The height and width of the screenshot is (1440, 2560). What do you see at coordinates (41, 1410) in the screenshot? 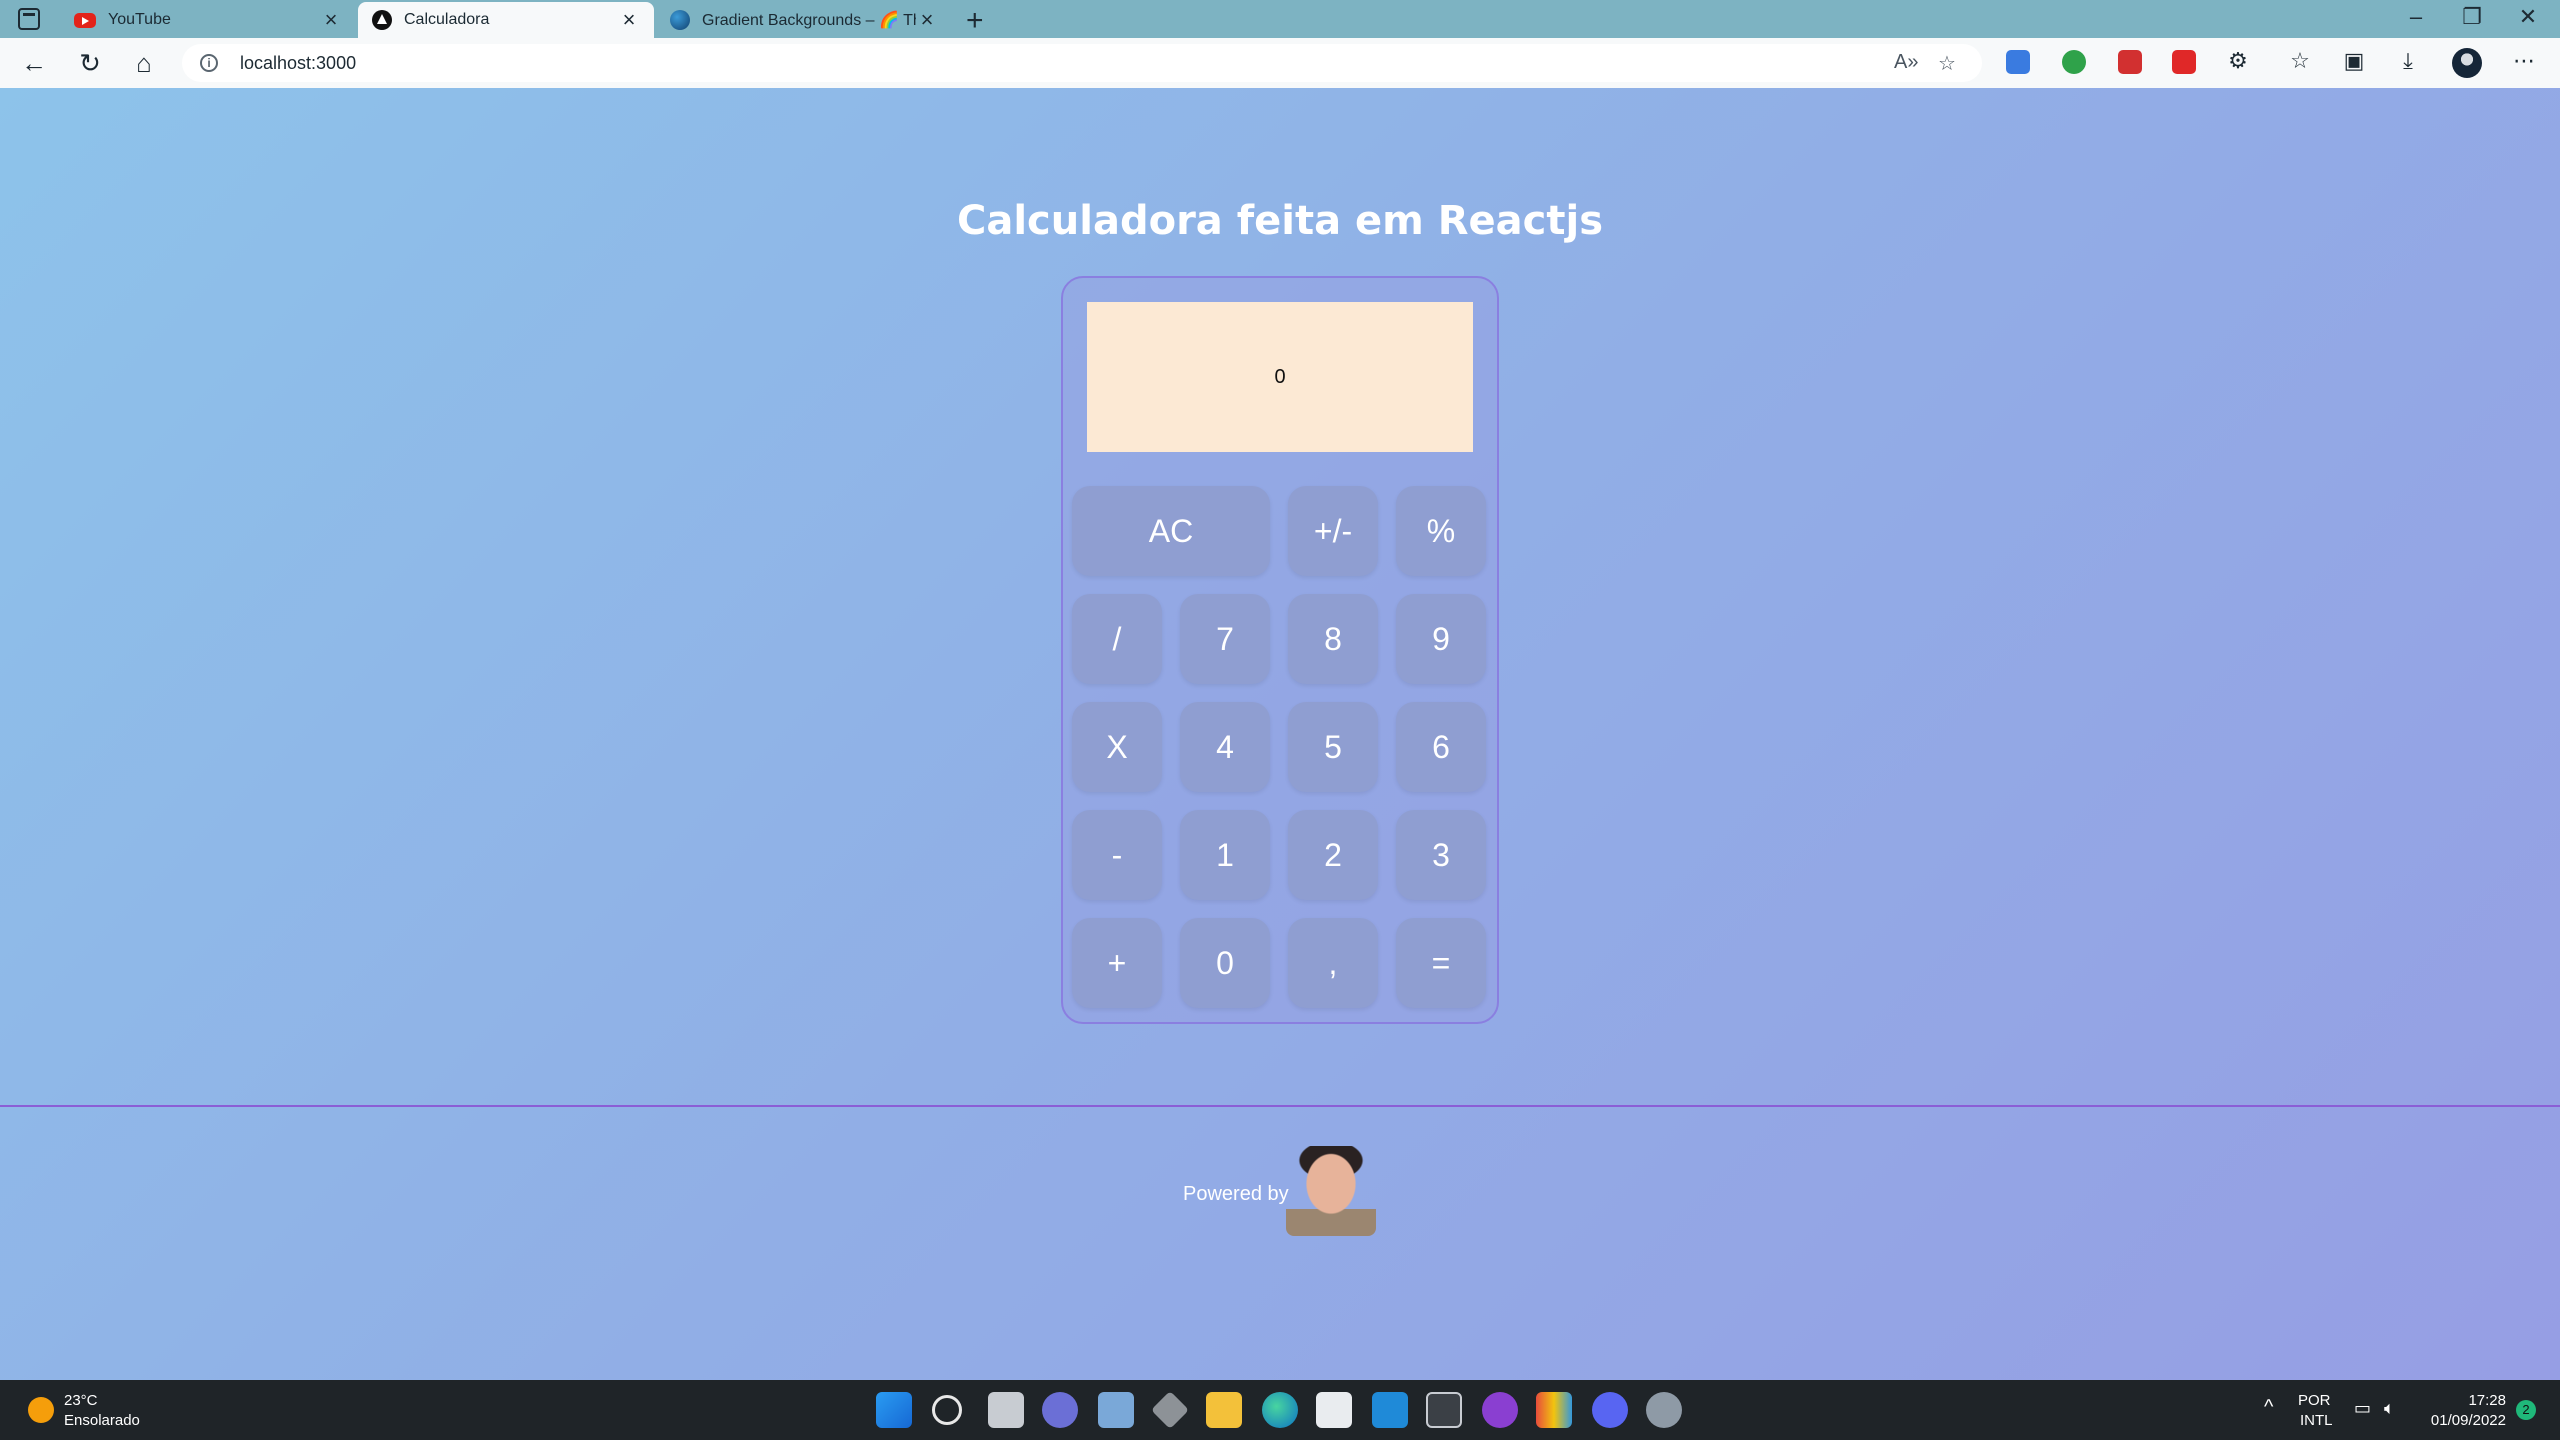
I see `sun-icon` at bounding box center [41, 1410].